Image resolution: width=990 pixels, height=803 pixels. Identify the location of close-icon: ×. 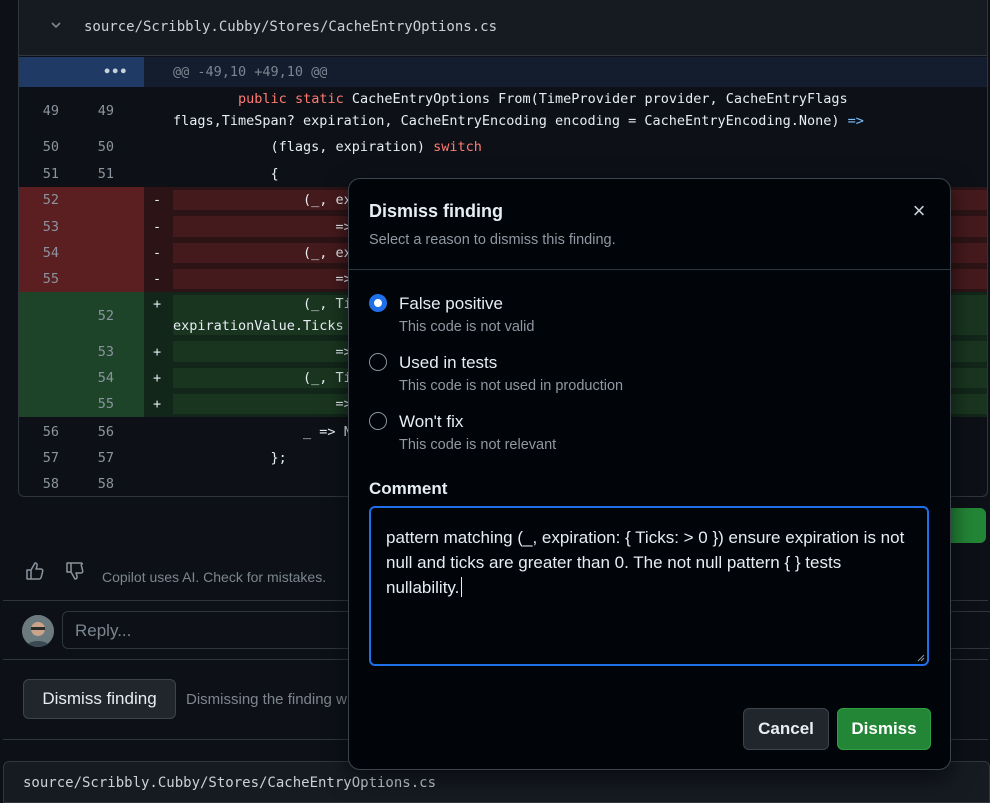
(919, 211).